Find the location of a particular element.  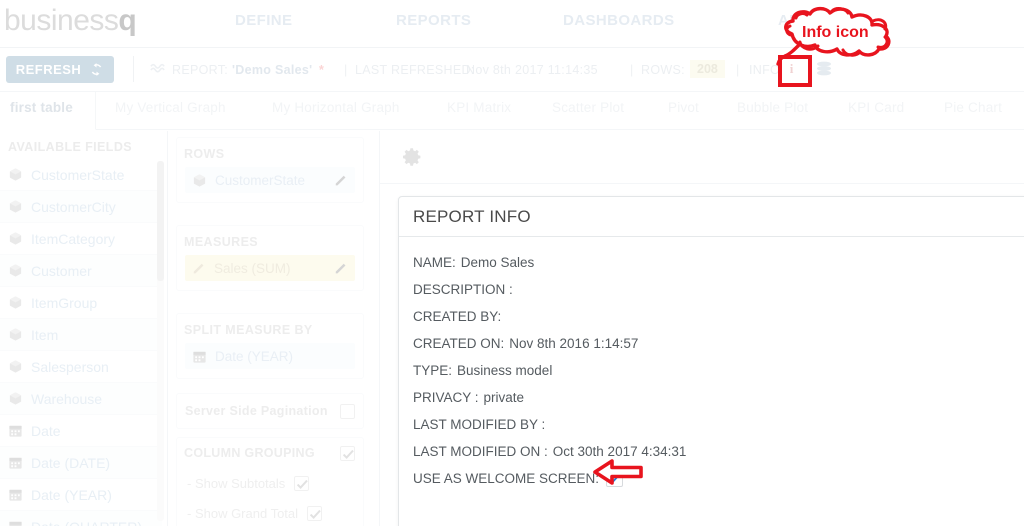

split-measure-by-title: SPLIT MEASURE BY is located at coordinates (248, 330).